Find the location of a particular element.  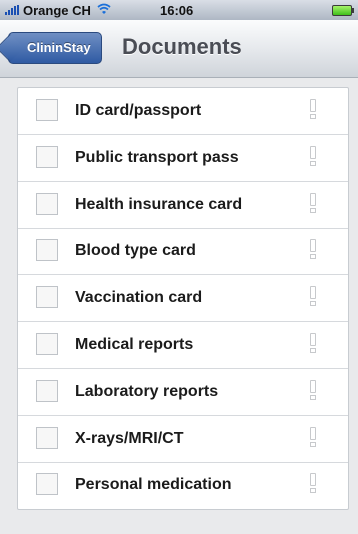

page-title: Documents is located at coordinates (182, 46).